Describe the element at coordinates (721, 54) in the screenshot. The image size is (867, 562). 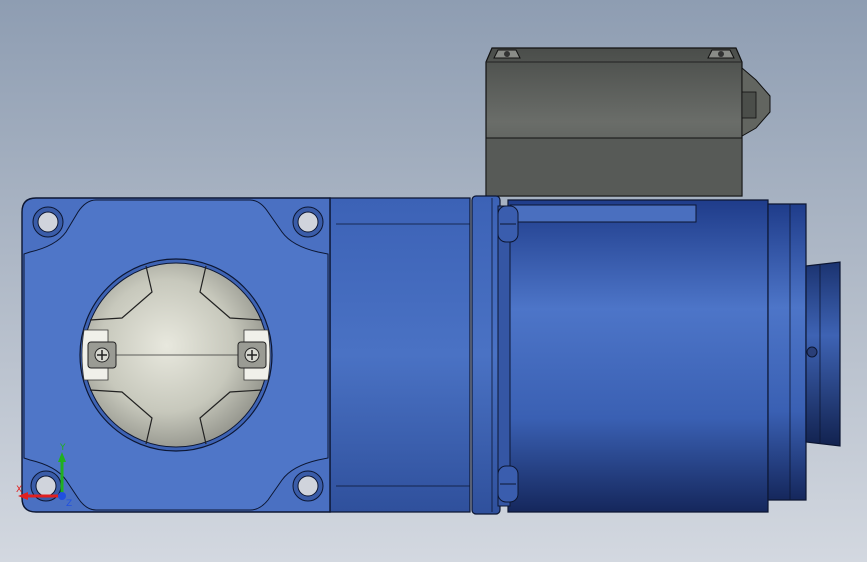
I see `terminal-box-screw-right` at that location.